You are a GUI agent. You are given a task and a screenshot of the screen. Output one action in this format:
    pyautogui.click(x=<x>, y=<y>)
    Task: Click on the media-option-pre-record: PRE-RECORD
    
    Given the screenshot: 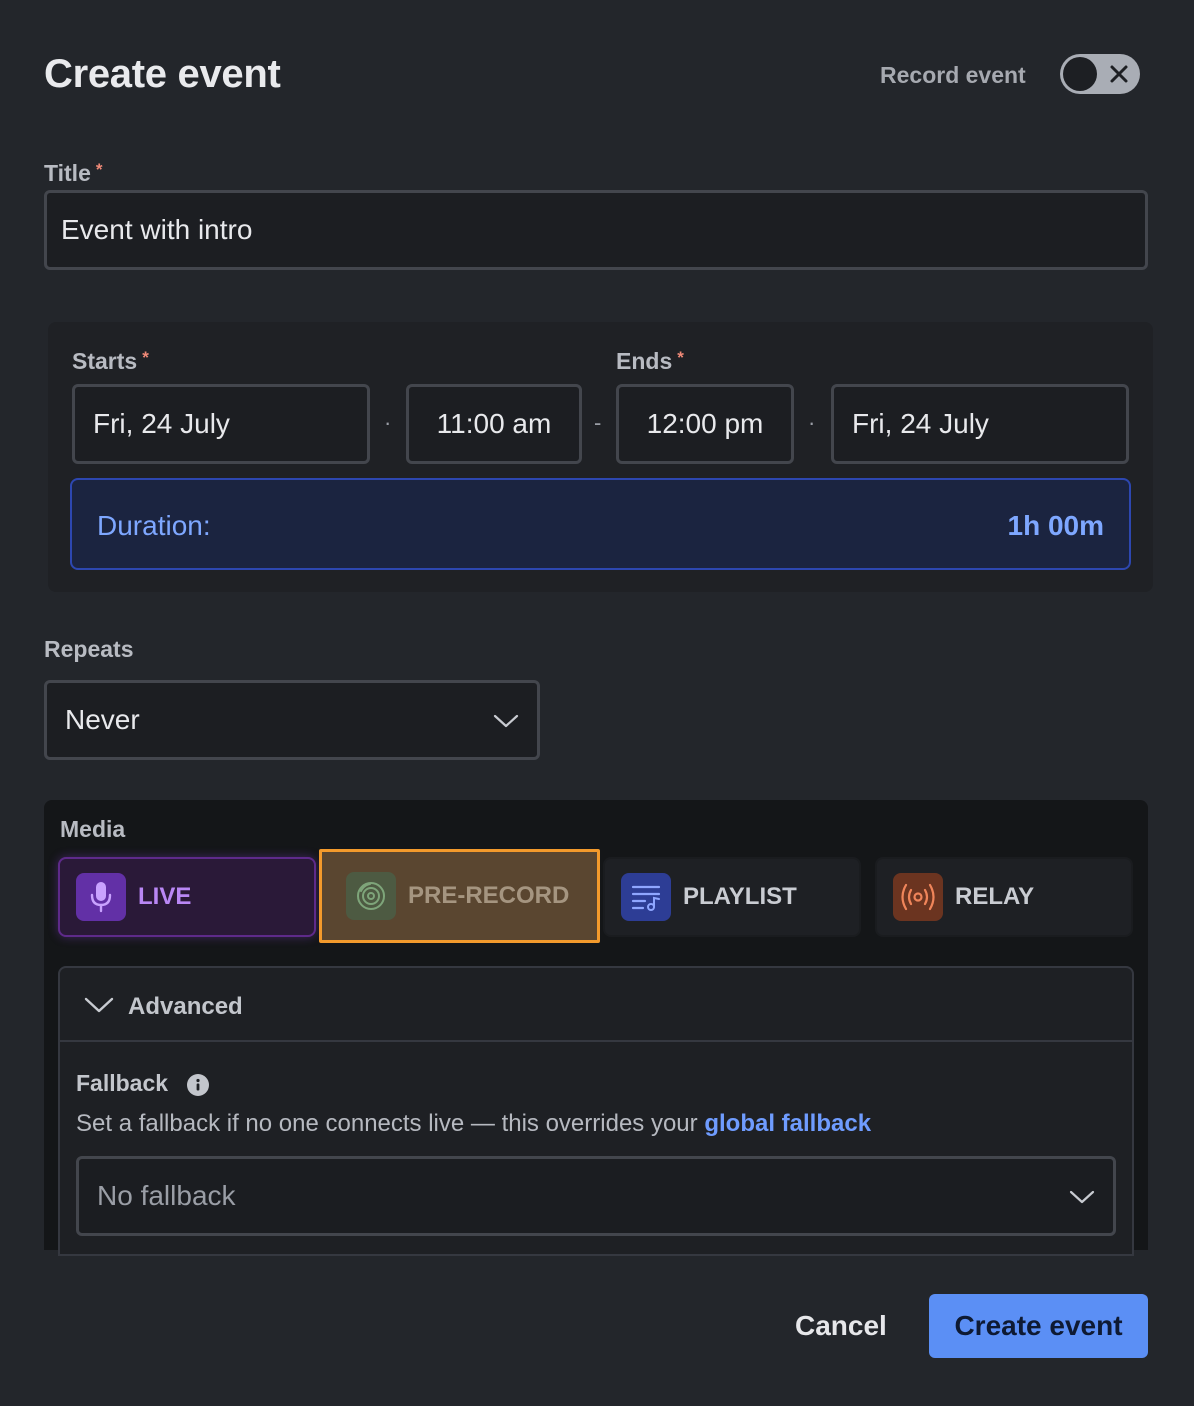 What is the action you would take?
    pyautogui.click(x=459, y=896)
    